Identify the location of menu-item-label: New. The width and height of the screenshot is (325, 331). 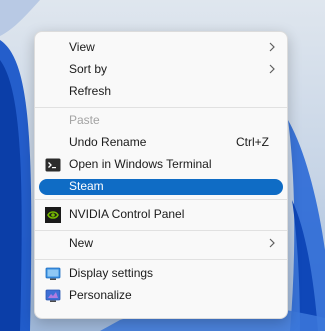
(81, 243).